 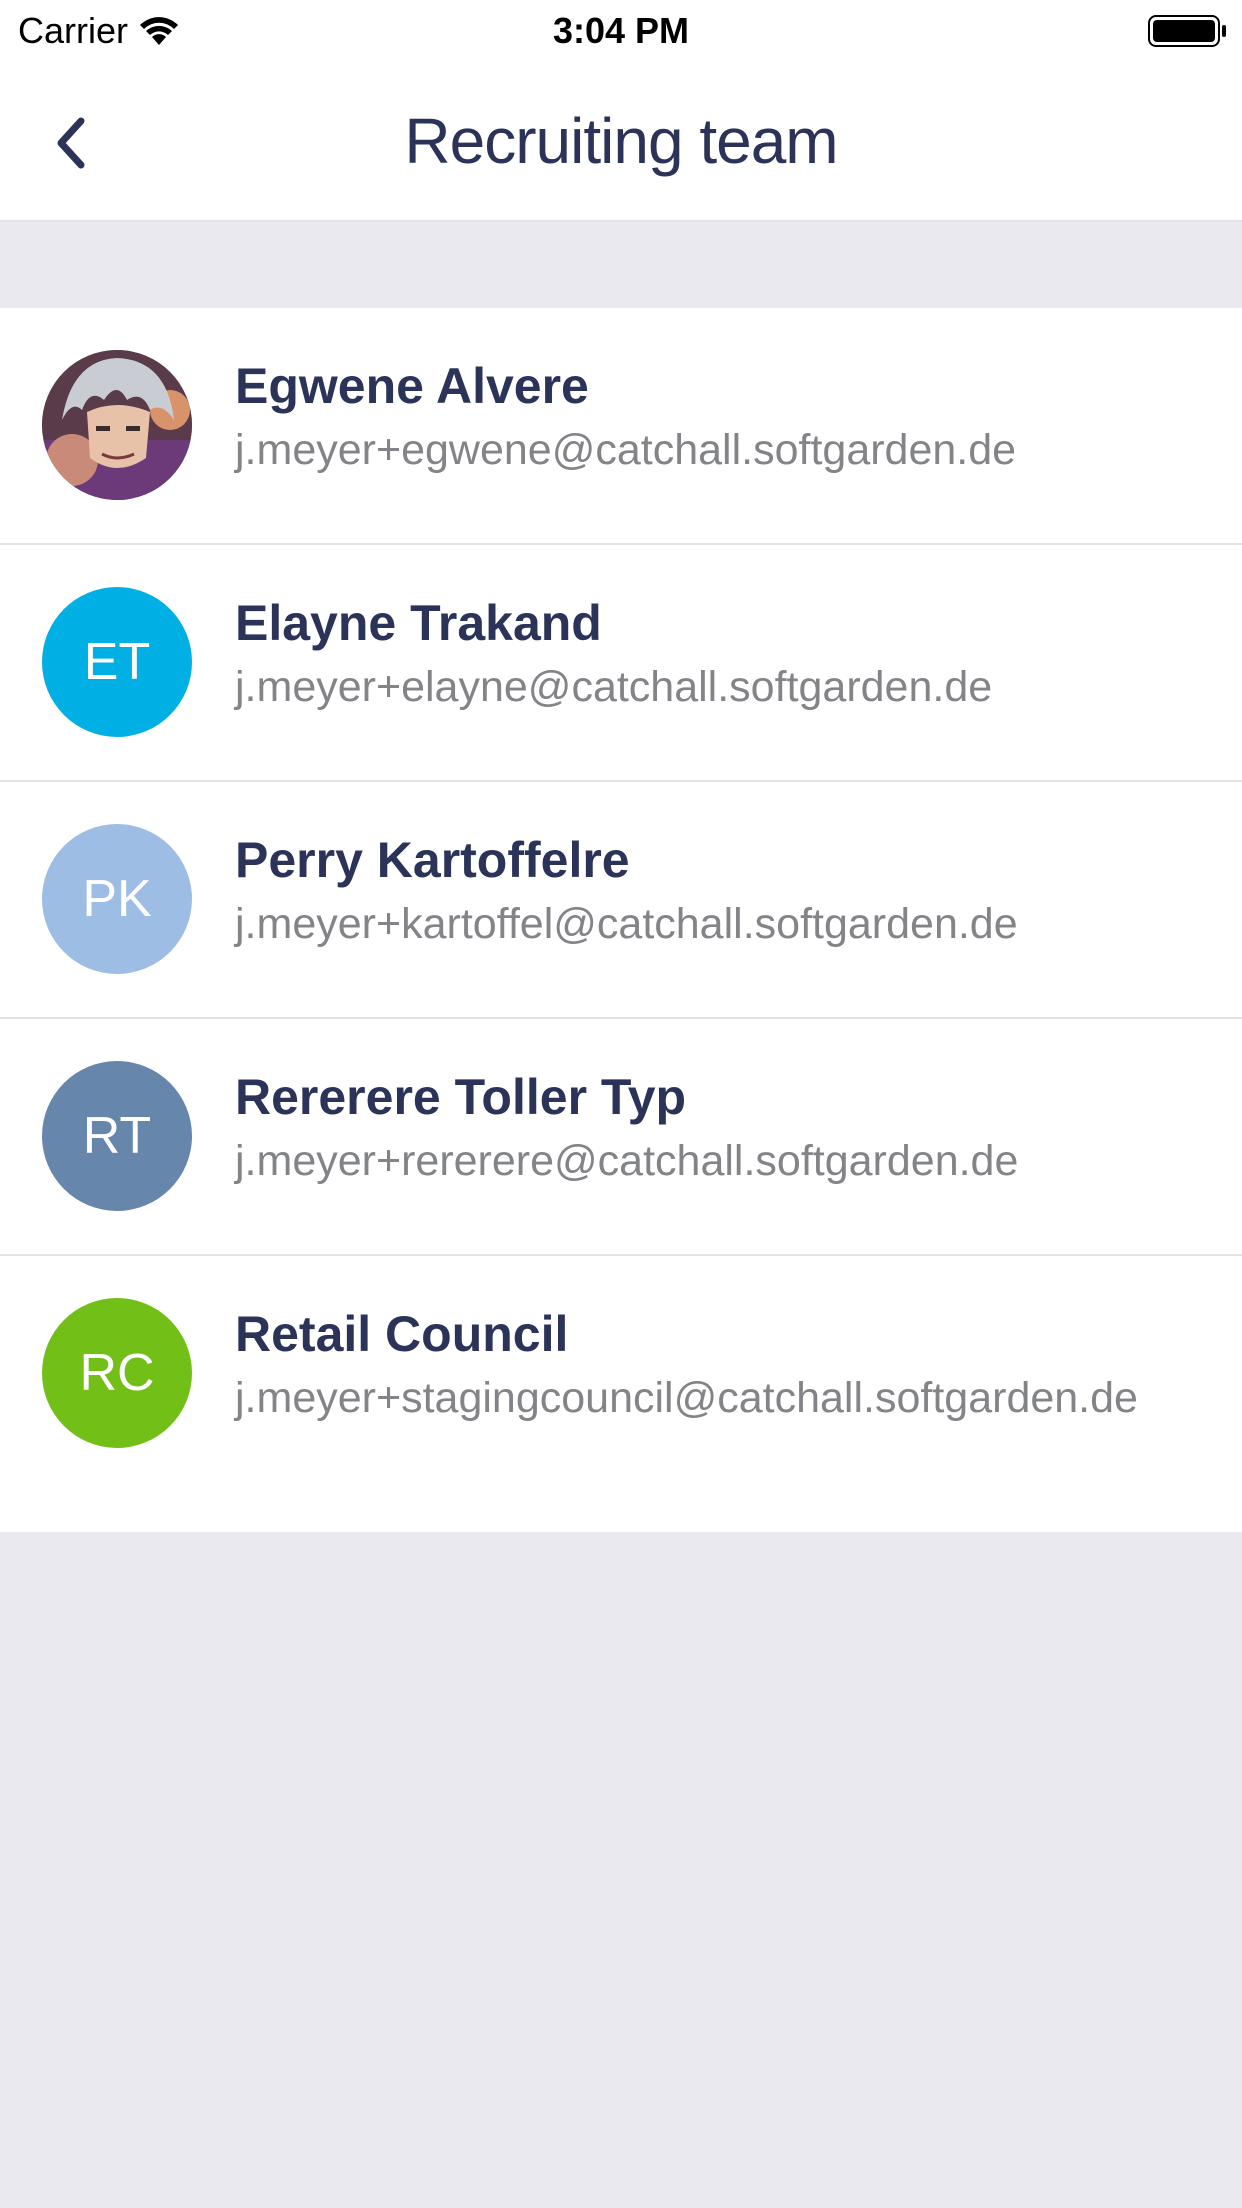 What do you see at coordinates (418, 623) in the screenshot?
I see `member-name: Elayne Trakand` at bounding box center [418, 623].